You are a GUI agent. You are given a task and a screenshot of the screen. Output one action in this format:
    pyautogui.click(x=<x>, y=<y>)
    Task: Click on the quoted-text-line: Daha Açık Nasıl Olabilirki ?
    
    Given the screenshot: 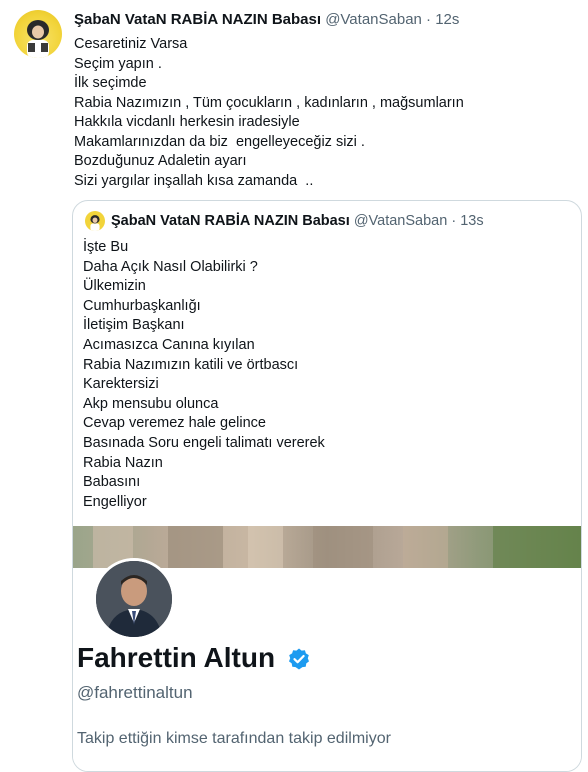 What is the action you would take?
    pyautogui.click(x=170, y=266)
    